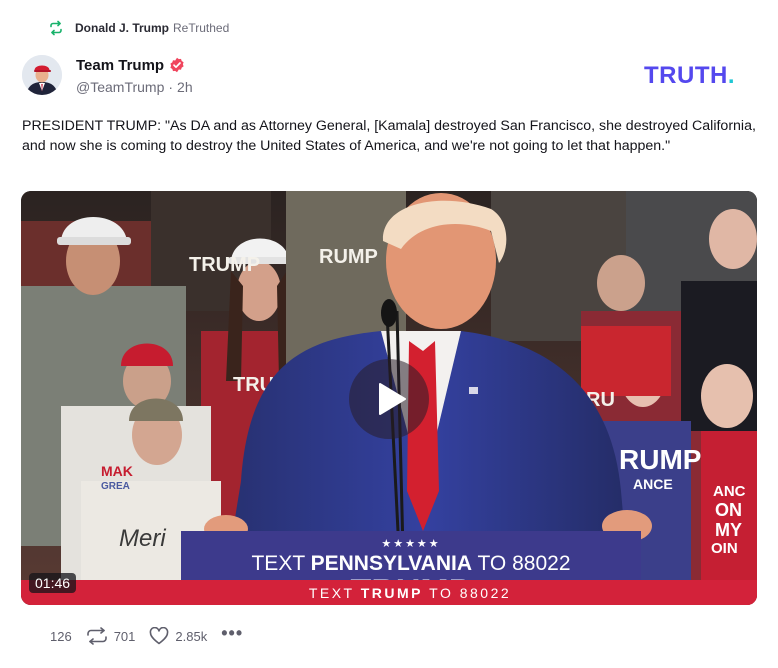 The image size is (778, 668). I want to click on post-timestamp: 2h, so click(185, 87).